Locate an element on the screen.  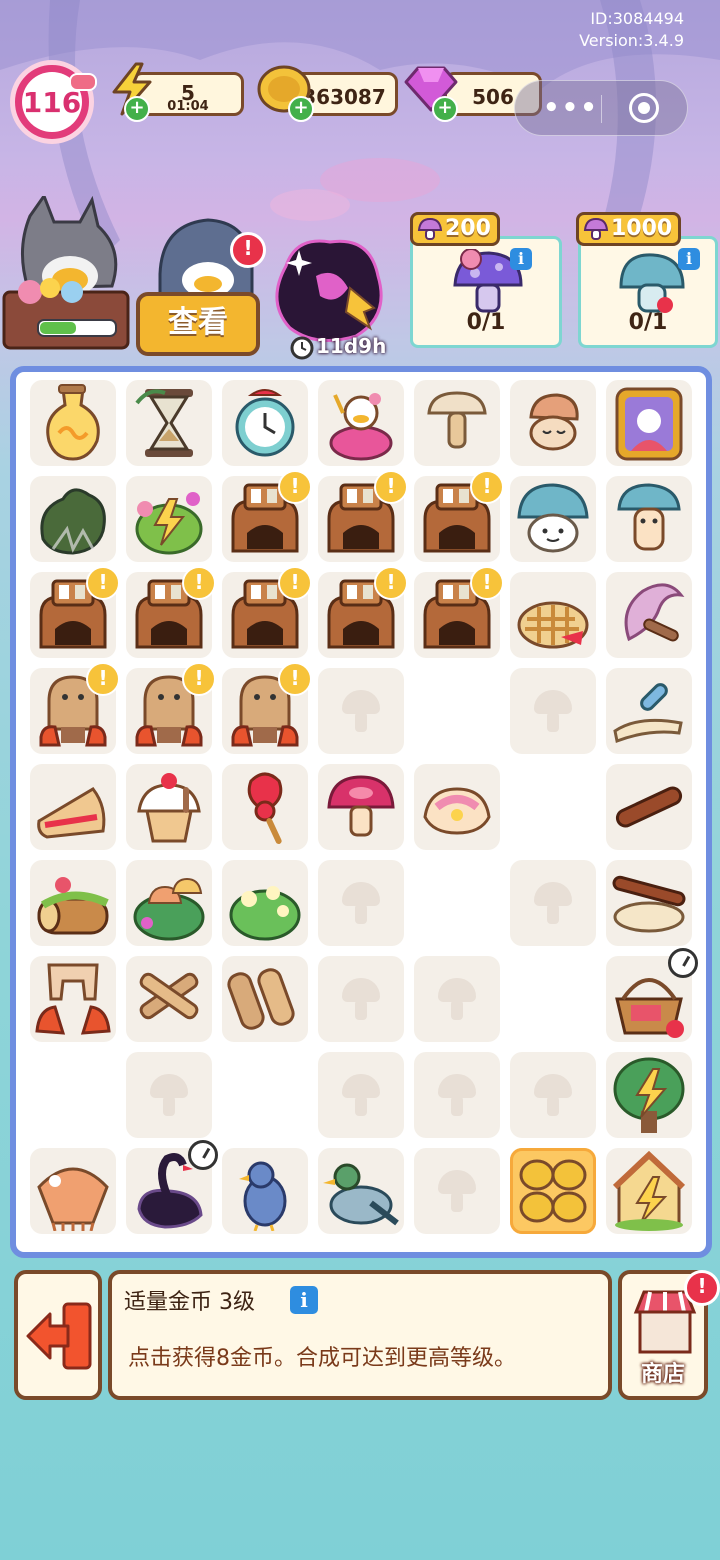
item-info-panel: 适量金币 3级 i 点击获得8金币。合成可达到更高等级。 is located at coordinates (360, 1335).